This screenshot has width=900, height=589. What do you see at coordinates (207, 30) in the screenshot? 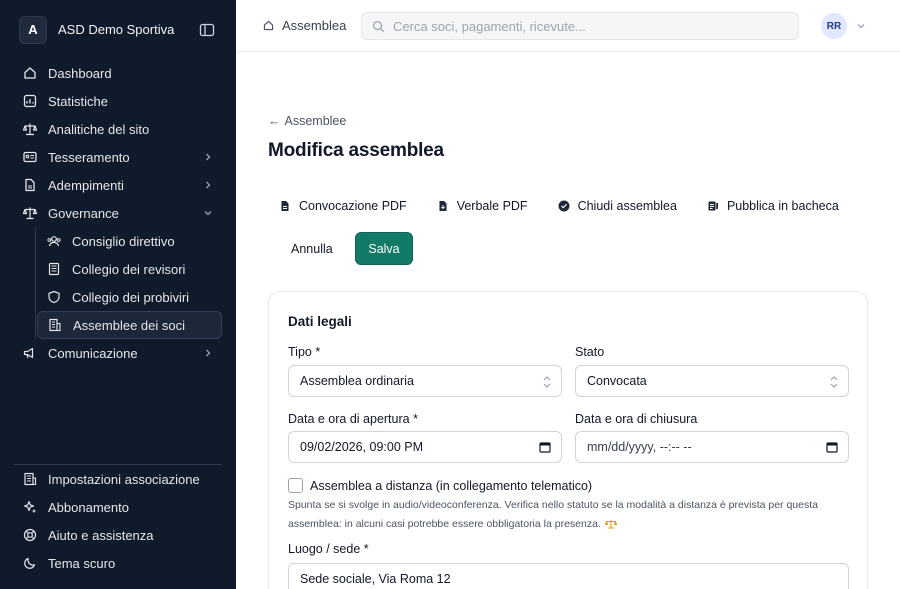
I see `sidebar-toggle-icon` at bounding box center [207, 30].